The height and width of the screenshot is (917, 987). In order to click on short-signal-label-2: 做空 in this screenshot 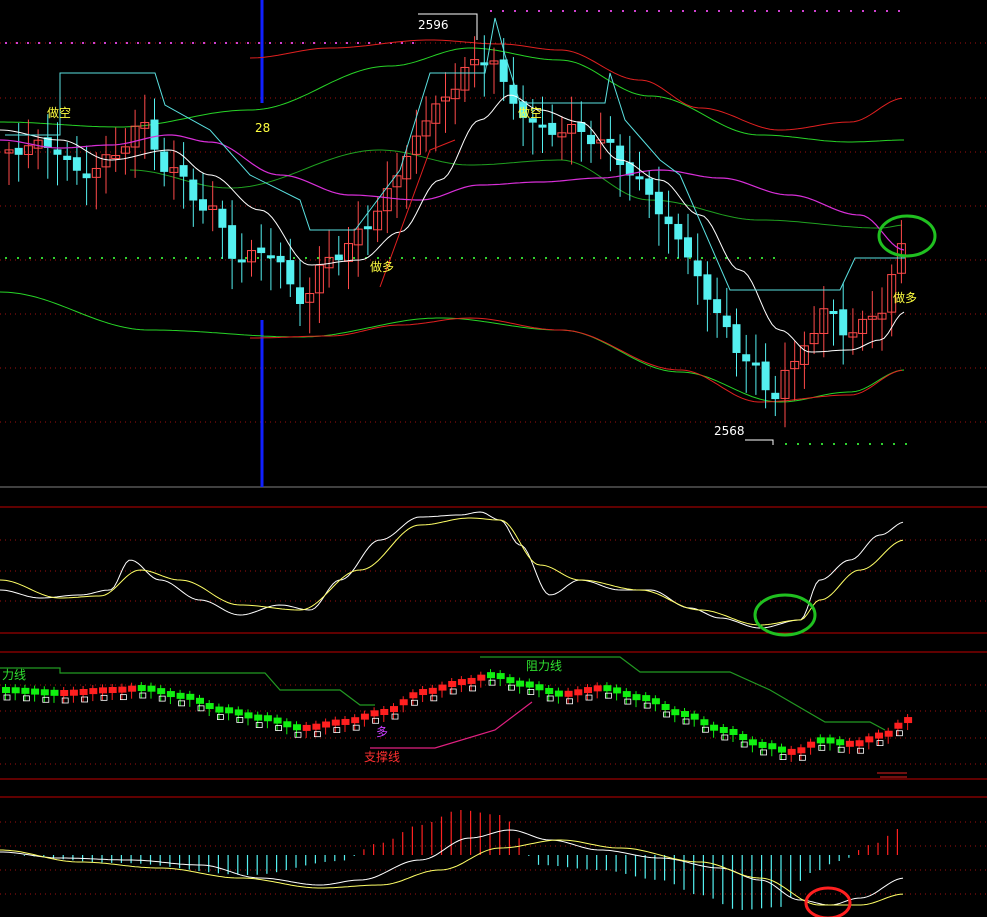, I will do `click(530, 112)`.